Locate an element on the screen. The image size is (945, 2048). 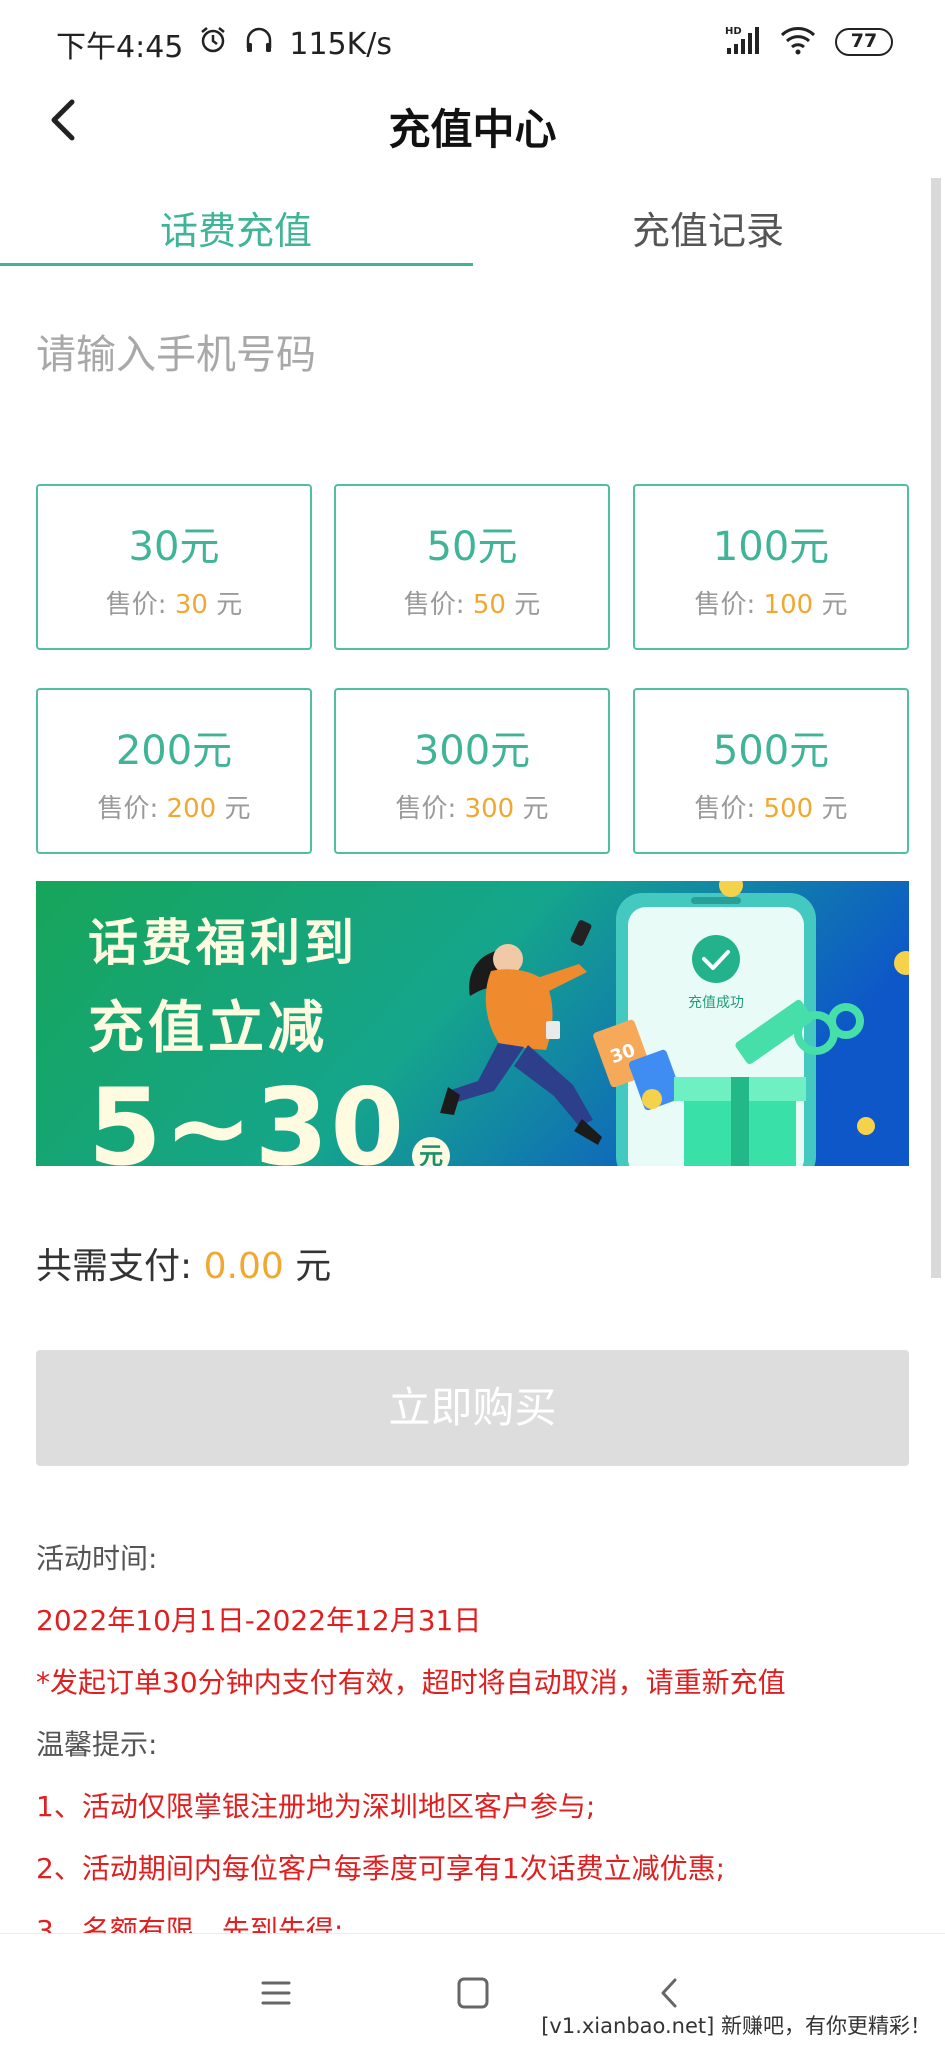
banner-illustration: 充值成功 30 is located at coordinates (674, 1023).